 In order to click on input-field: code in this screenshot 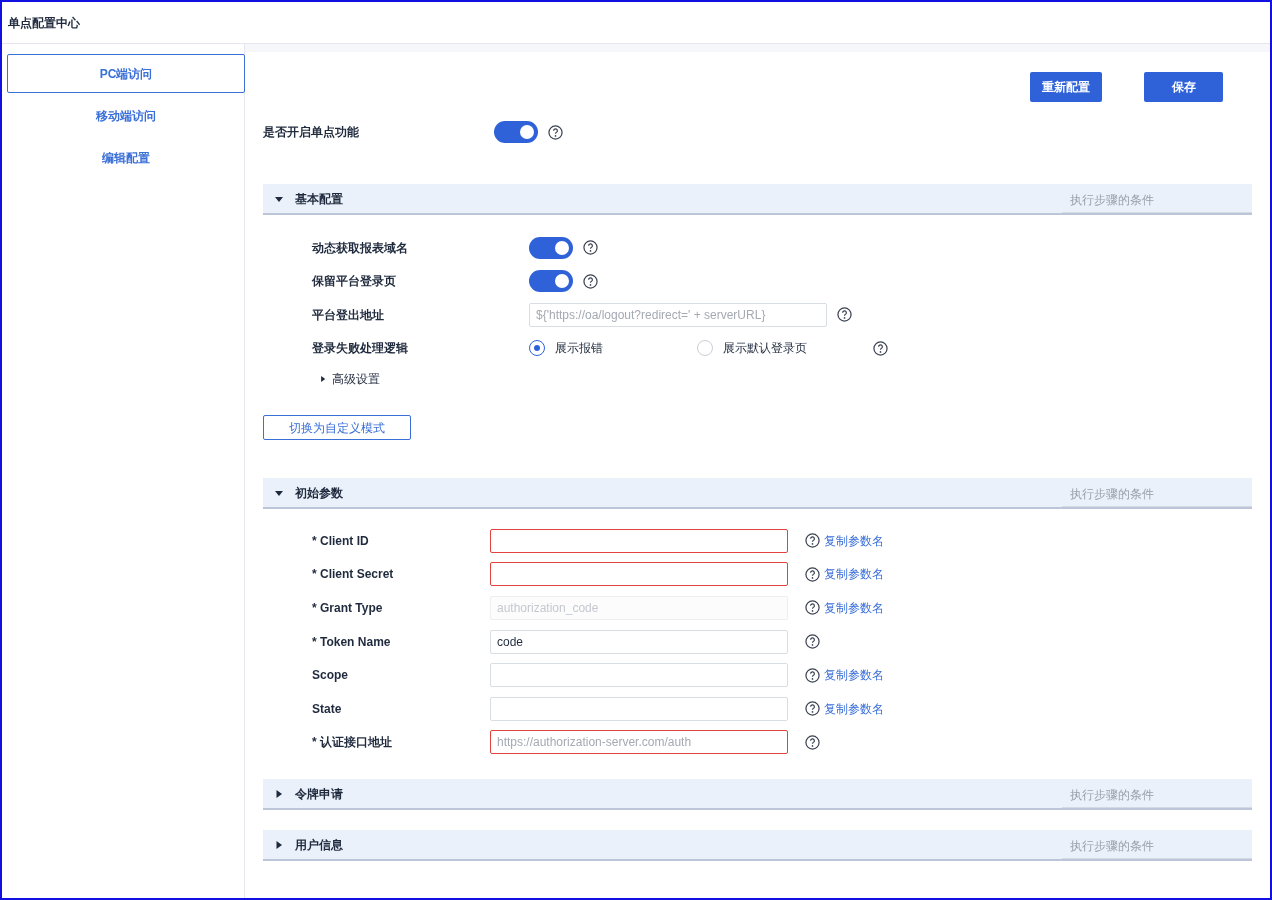, I will do `click(639, 641)`.